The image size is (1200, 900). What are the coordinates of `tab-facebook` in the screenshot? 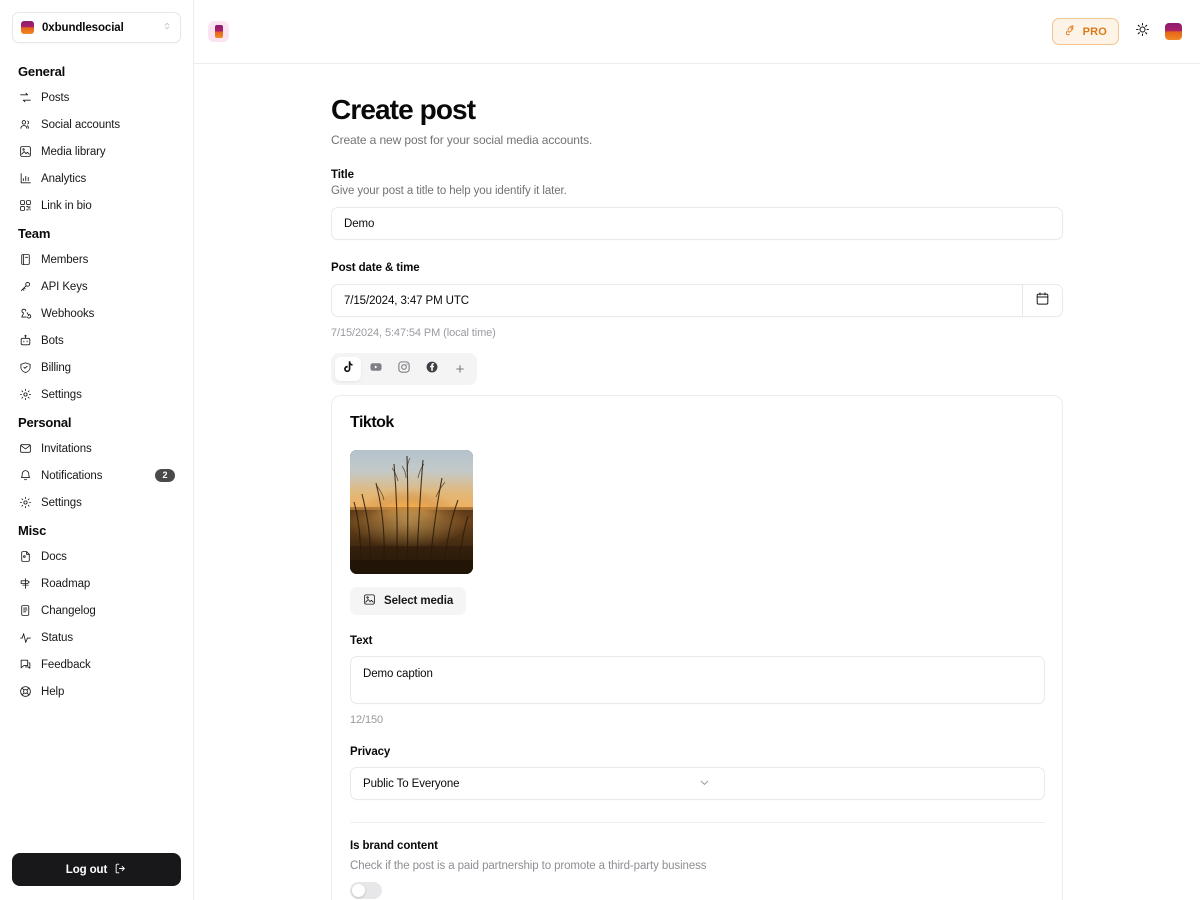 It's located at (432, 369).